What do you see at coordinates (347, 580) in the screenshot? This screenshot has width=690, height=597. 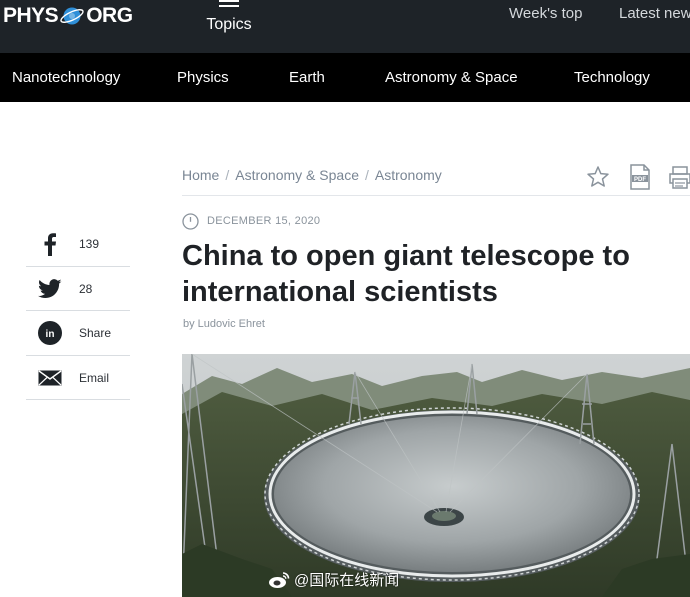 I see `photo-caption-text: @国际在线新闻` at bounding box center [347, 580].